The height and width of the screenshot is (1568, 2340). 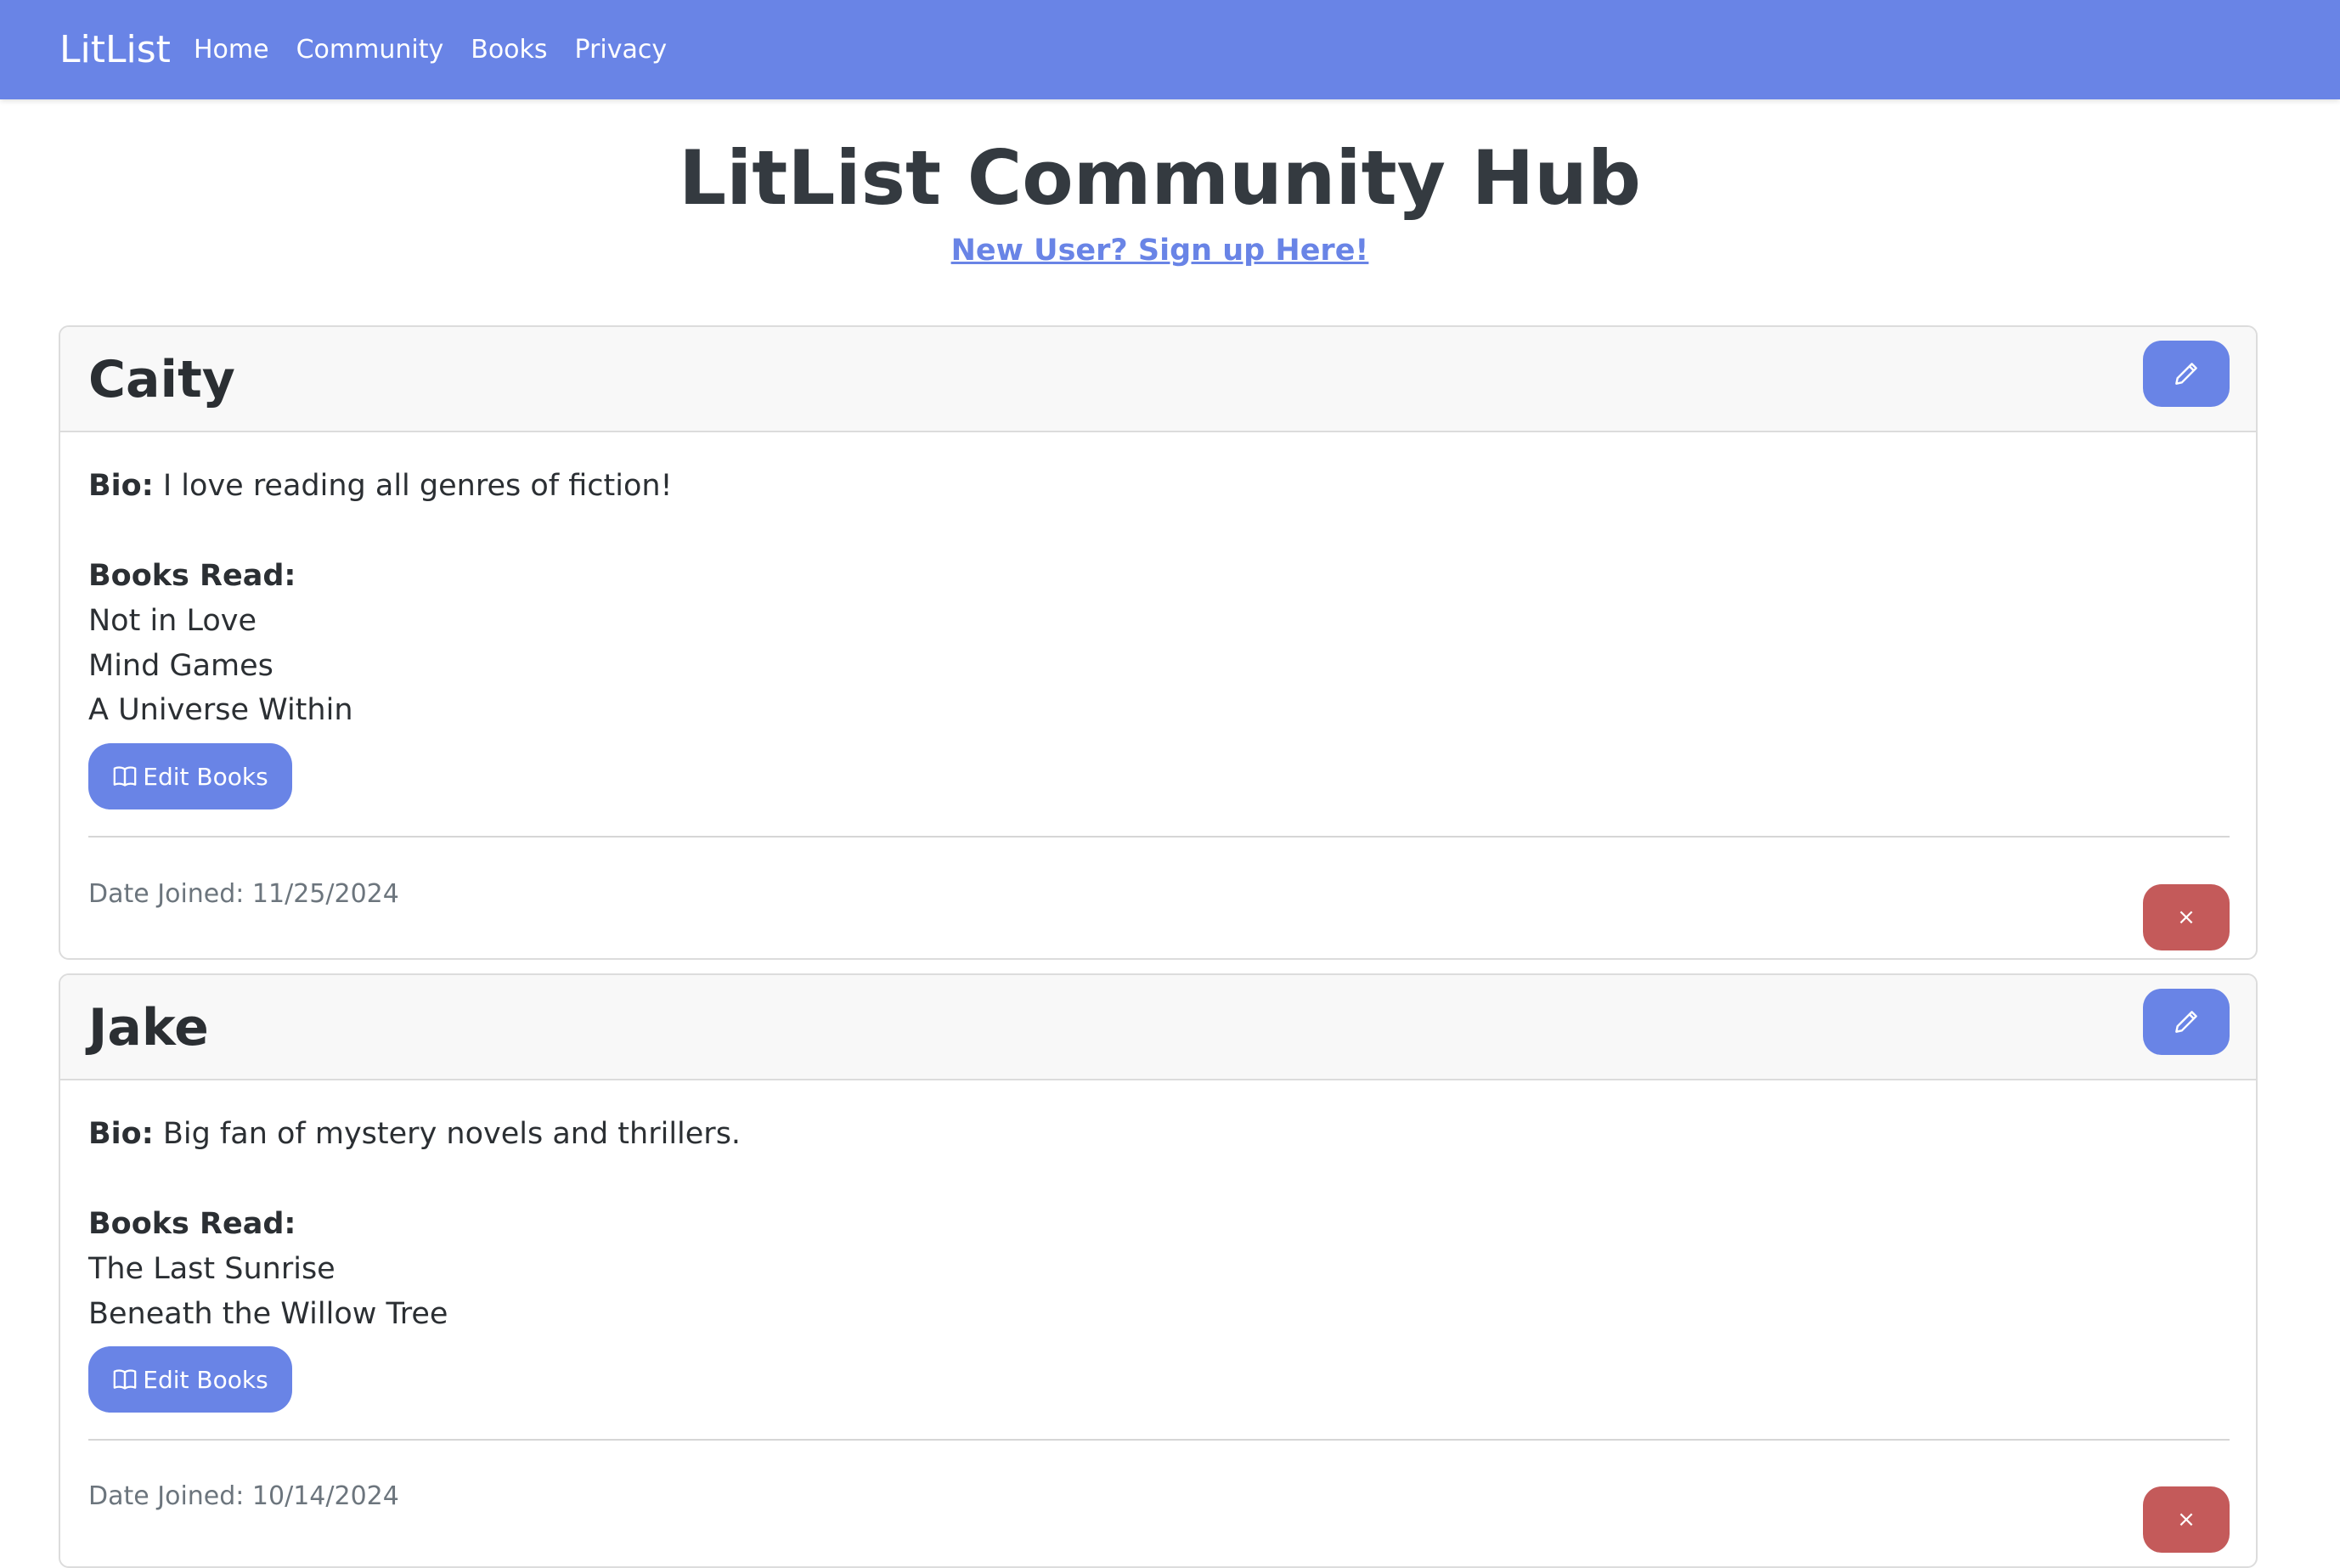 I want to click on user-name: Jake, so click(x=148, y=1028).